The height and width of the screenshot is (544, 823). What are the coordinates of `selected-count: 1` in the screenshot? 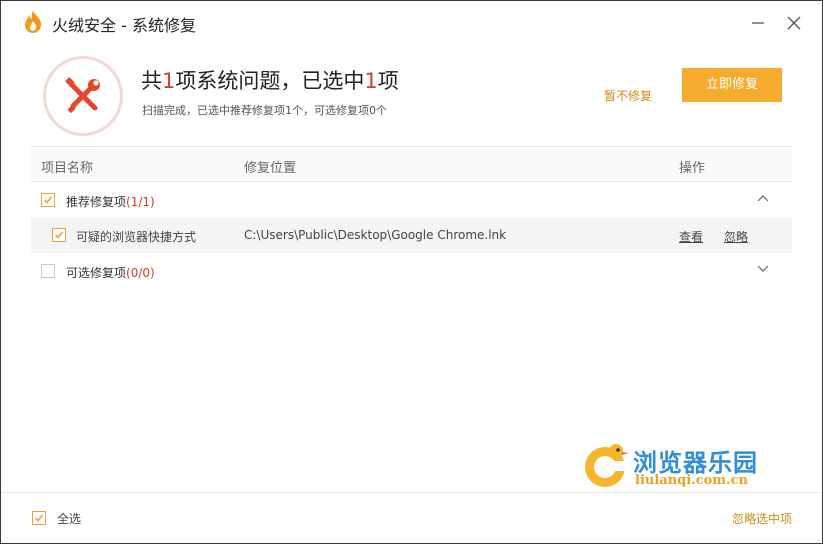 It's located at (371, 81).